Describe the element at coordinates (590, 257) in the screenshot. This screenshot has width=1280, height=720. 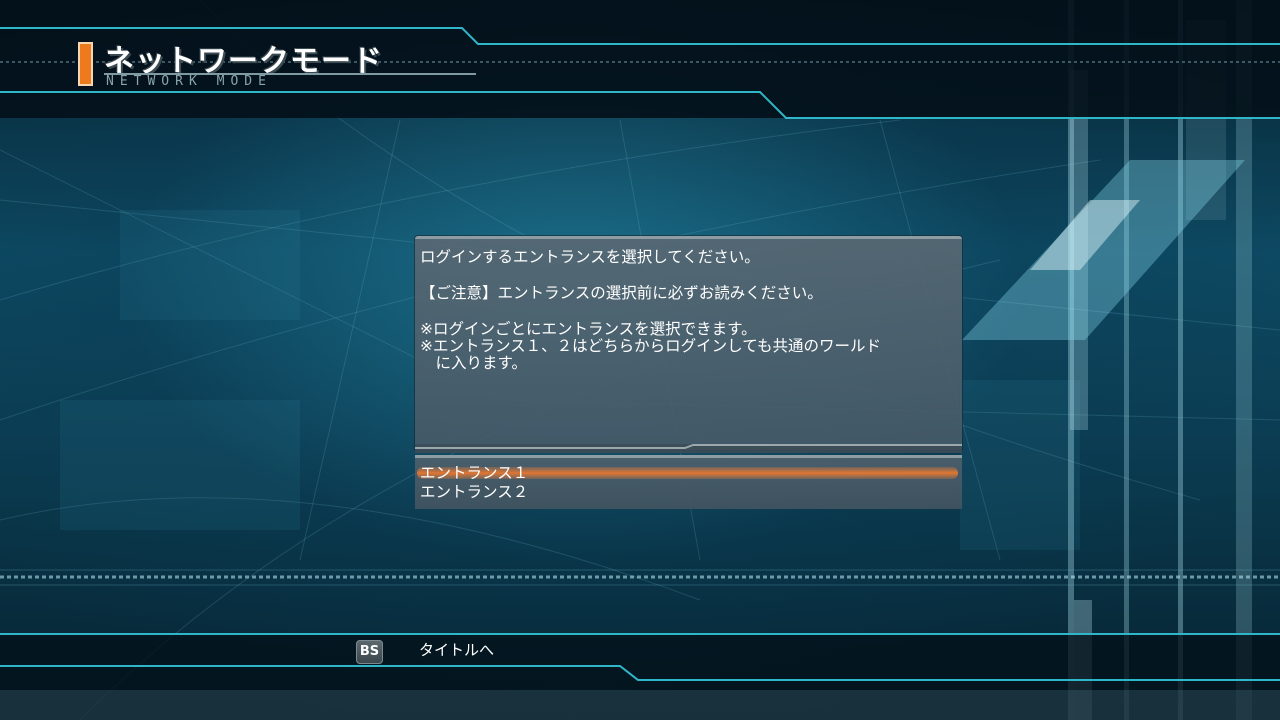
I see `info-line-instruction: ログインするエントランスを選択してください。` at that location.